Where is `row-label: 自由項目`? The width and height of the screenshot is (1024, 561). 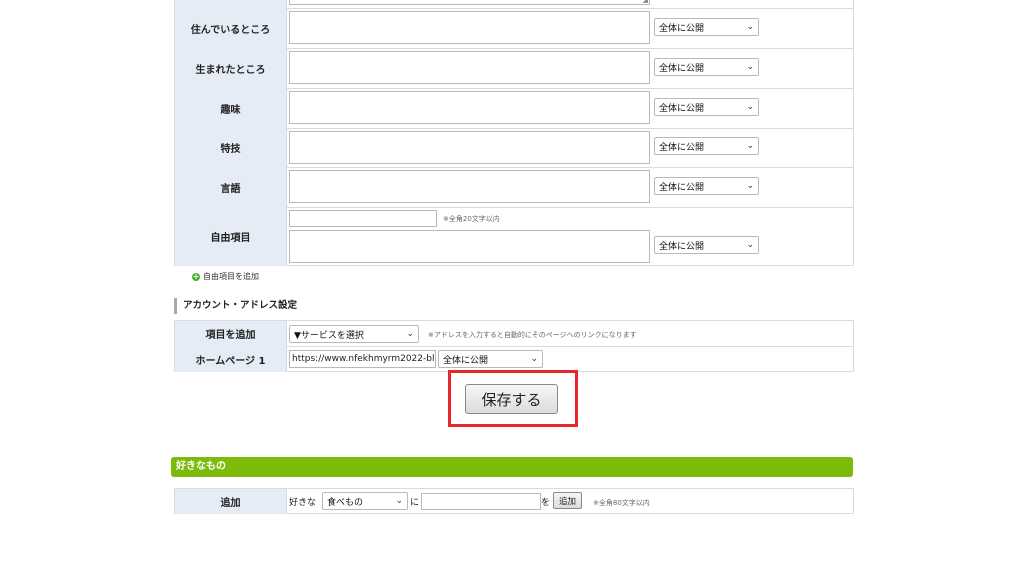
row-label: 自由項目 is located at coordinates (230, 236).